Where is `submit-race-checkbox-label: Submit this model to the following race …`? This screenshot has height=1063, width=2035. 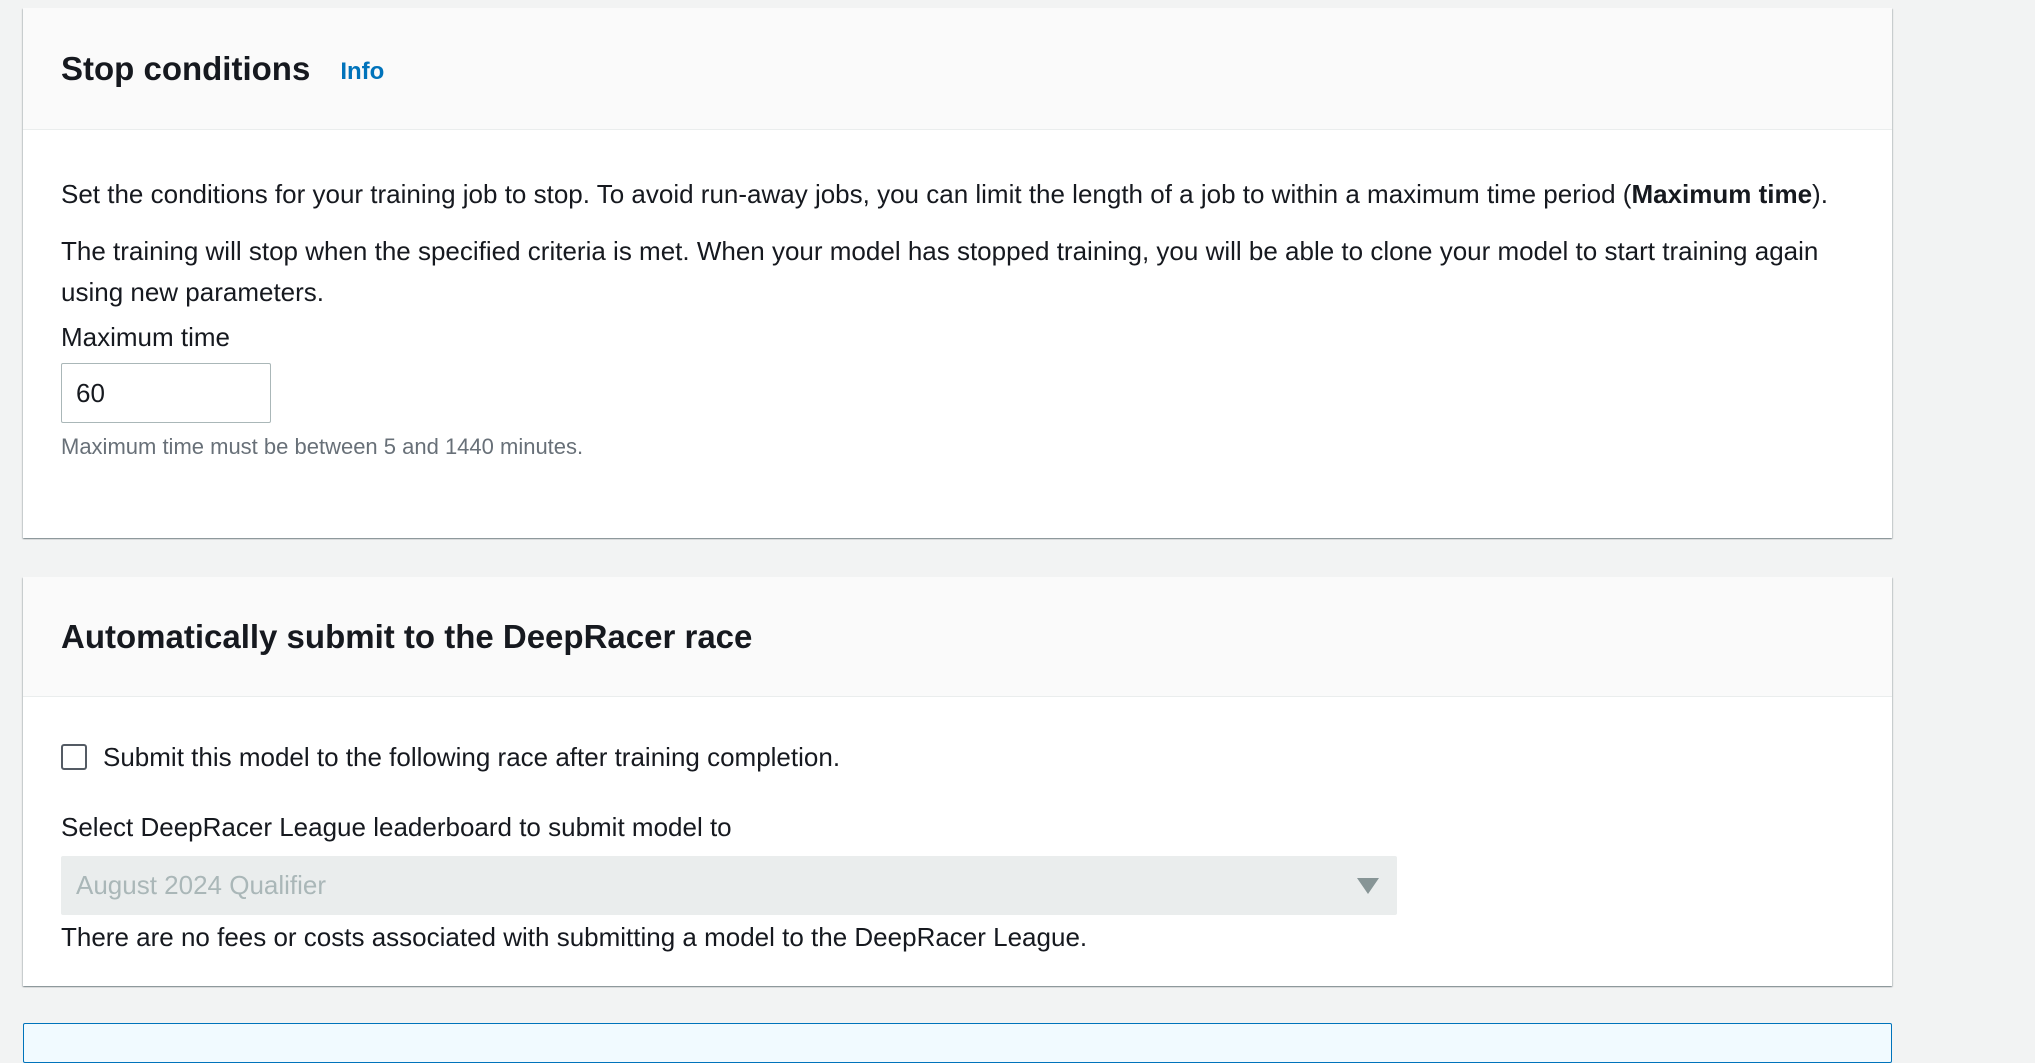
submit-race-checkbox-label: Submit this model to the following race … is located at coordinates (471, 757).